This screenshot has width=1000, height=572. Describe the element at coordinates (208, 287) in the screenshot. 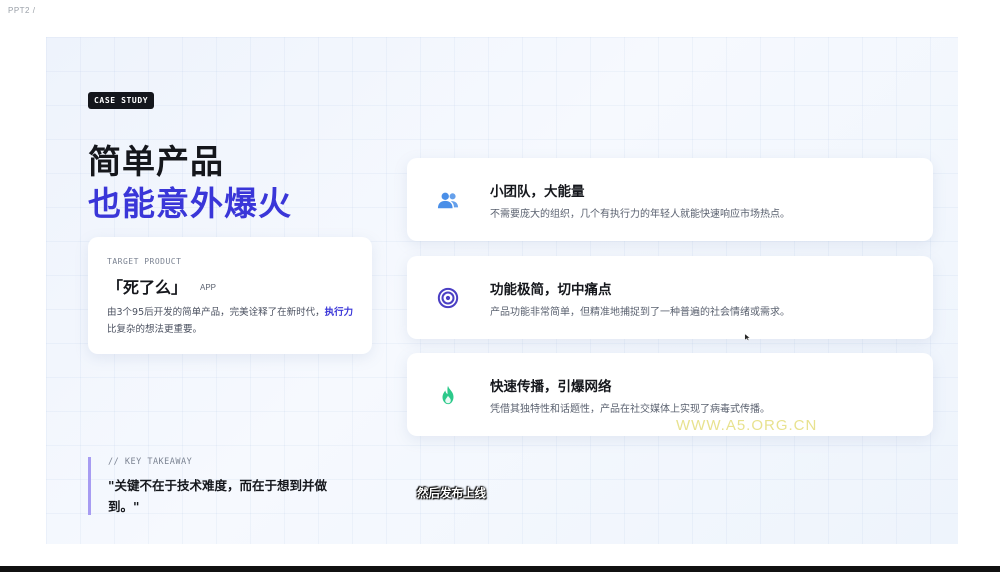

I see `product-tag: APP` at that location.